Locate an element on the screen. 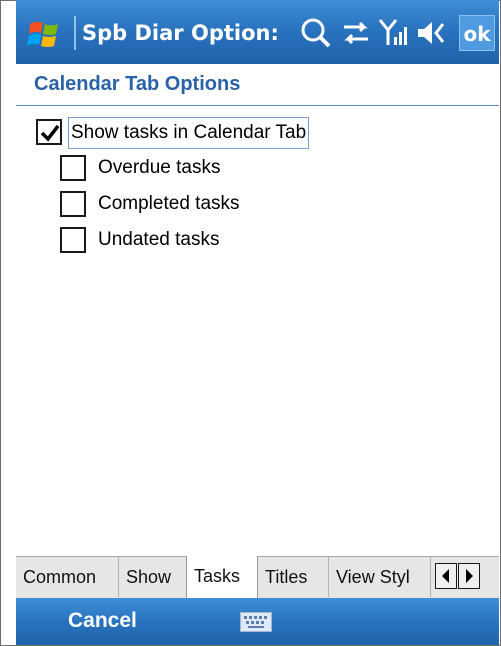 This screenshot has width=501, height=646. checkmark-icon is located at coordinates (50, 133).